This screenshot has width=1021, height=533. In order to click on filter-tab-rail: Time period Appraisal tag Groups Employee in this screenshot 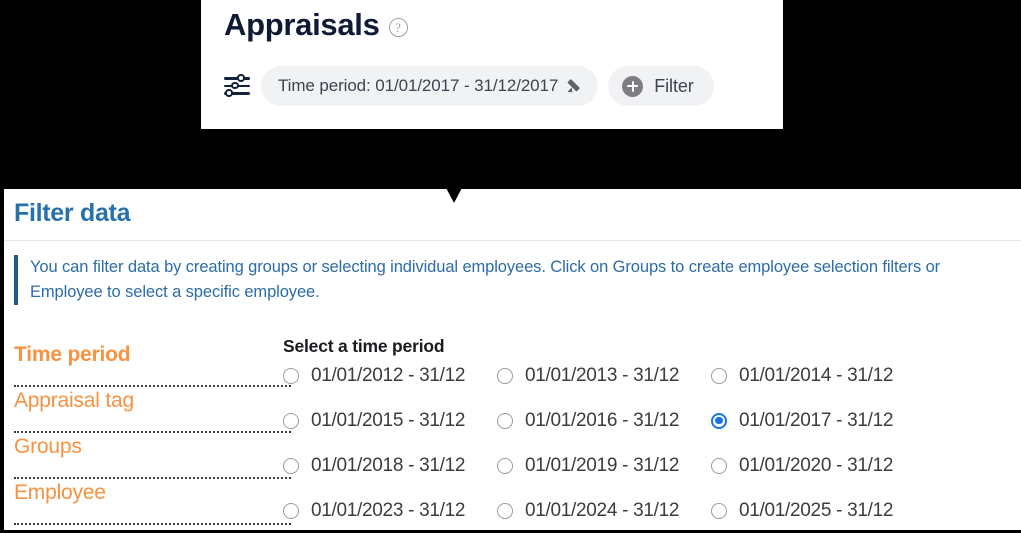, I will do `click(152, 433)`.